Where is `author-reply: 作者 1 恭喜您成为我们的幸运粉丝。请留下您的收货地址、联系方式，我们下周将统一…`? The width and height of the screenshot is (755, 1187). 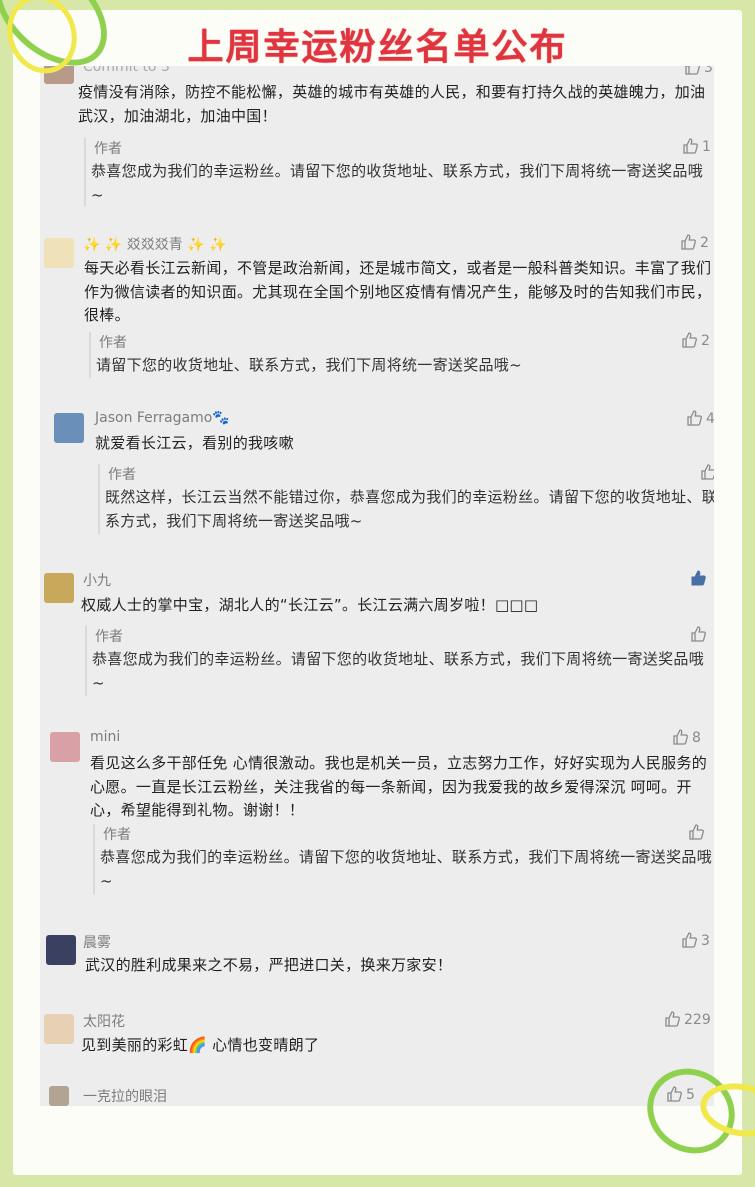
author-reply: 作者 1 恭喜您成为我们的幸运粉丝。请留下您的收货地址、联系方式，我们下周将统一… is located at coordinates (399, 172).